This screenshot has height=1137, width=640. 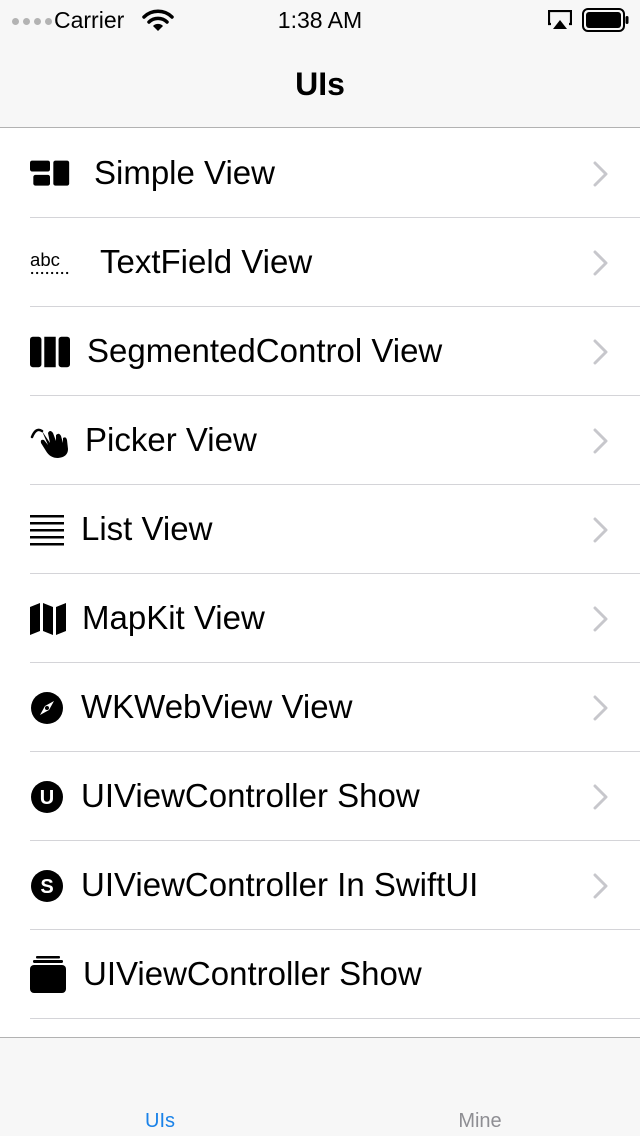 I want to click on list-item-label: Simple View, so click(x=184, y=172).